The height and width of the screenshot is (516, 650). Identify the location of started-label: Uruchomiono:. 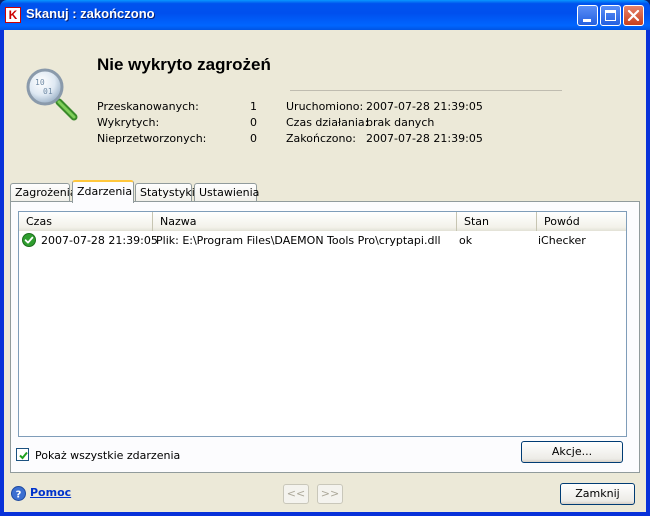
(325, 106).